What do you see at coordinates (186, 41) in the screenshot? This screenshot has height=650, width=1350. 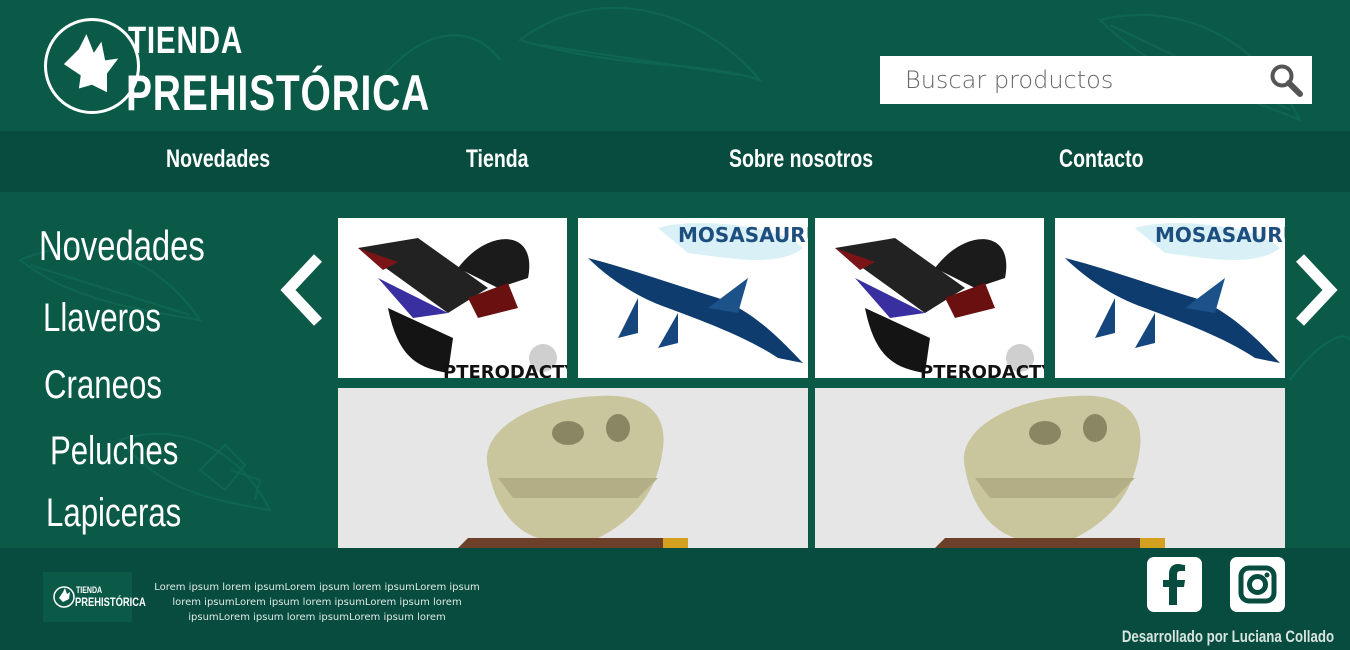 I see `logo-text-line1: TIENDA` at bounding box center [186, 41].